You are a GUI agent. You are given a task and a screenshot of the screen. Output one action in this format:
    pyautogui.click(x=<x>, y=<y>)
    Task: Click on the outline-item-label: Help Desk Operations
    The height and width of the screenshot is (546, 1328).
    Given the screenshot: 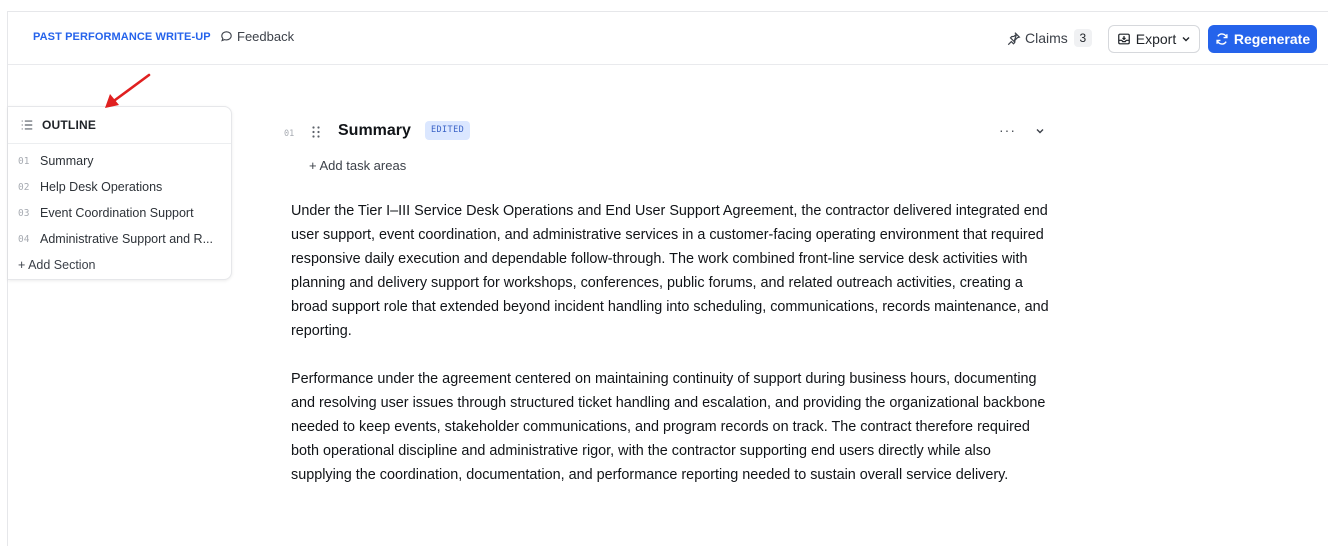 What is the action you would take?
    pyautogui.click(x=101, y=187)
    